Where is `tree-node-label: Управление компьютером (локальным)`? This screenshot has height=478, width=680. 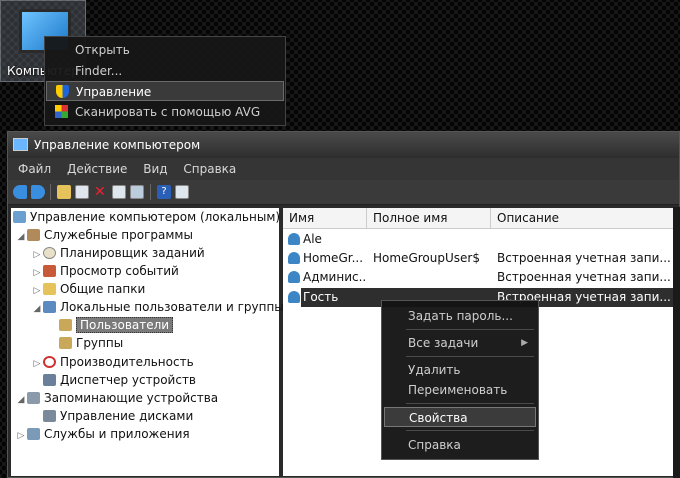 tree-node-label: Управление компьютером (локальным) is located at coordinates (155, 217).